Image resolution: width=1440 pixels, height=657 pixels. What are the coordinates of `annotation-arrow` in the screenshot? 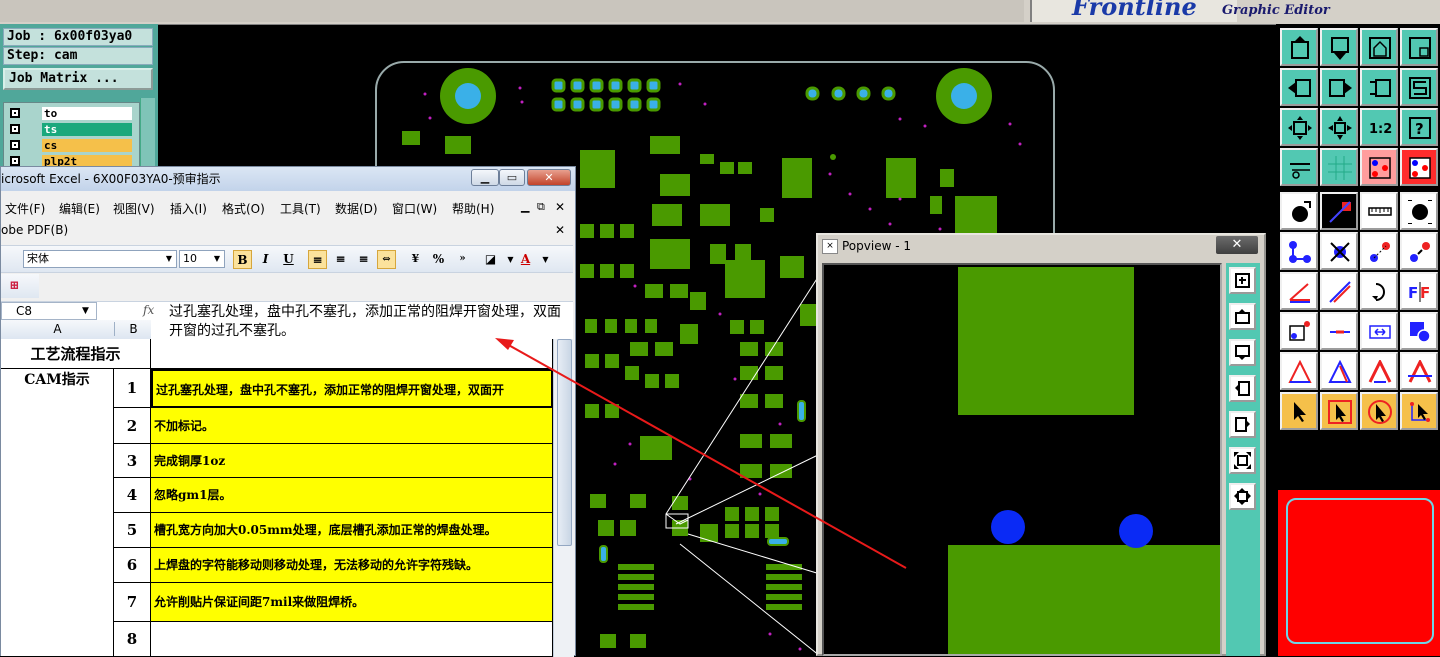 It's located at (701, 453).